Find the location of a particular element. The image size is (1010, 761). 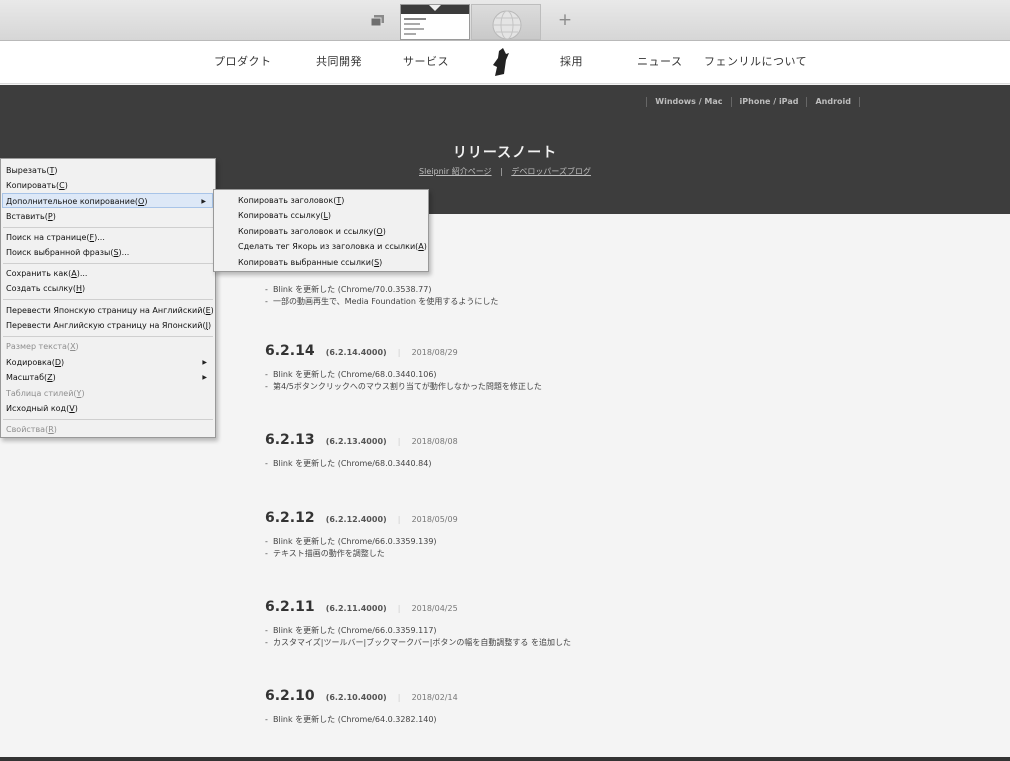

release-version: 6.2.11 is located at coordinates (290, 607).